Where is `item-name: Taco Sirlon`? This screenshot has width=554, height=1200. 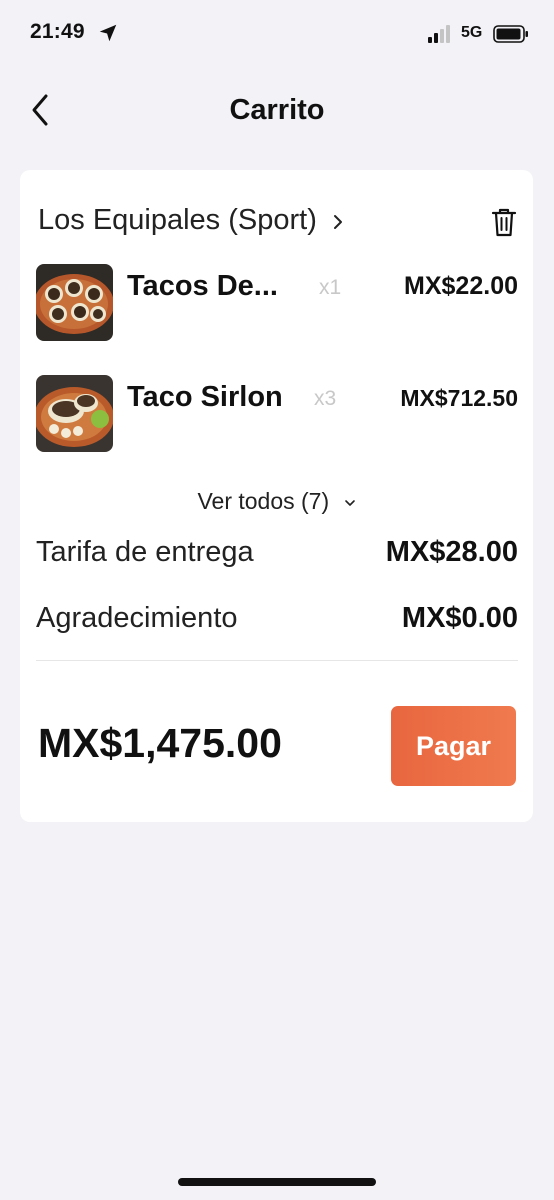 item-name: Taco Sirlon is located at coordinates (205, 397).